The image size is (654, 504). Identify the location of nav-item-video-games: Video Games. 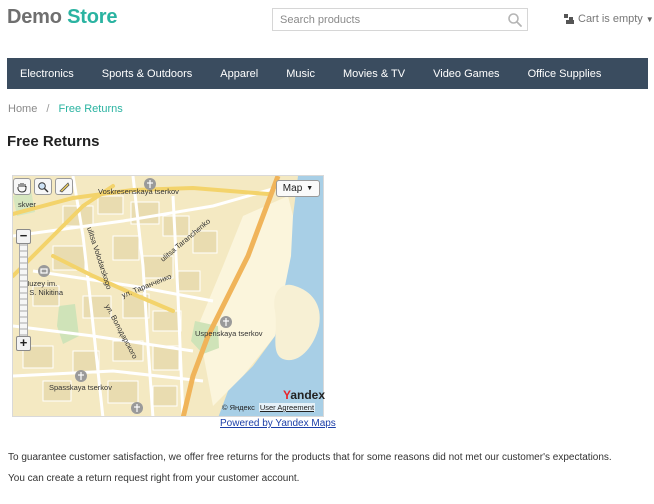
(466, 74).